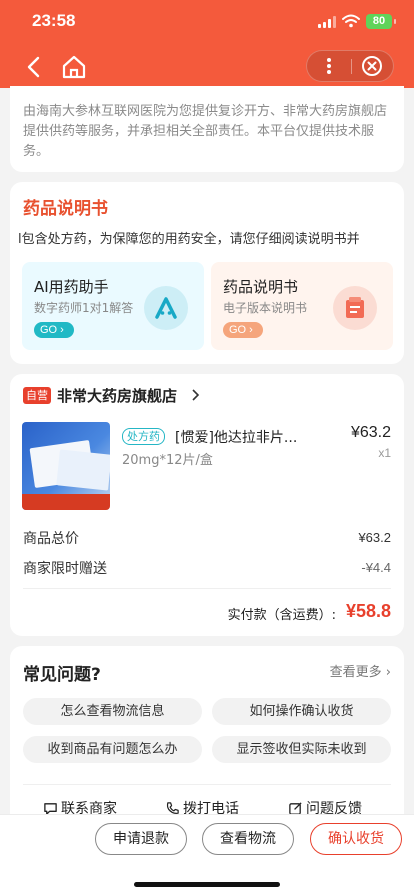 This screenshot has width=414, height=896. Describe the element at coordinates (117, 395) in the screenshot. I see `store-name-link: 非常大药房旗舰店` at that location.